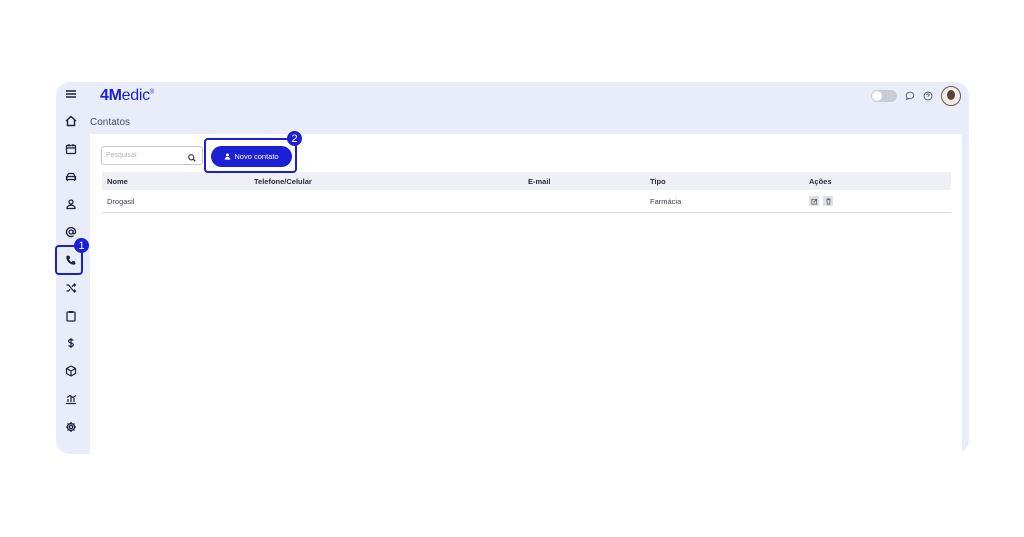 The width and height of the screenshot is (1024, 537). I want to click on menu-icon, so click(71, 94).